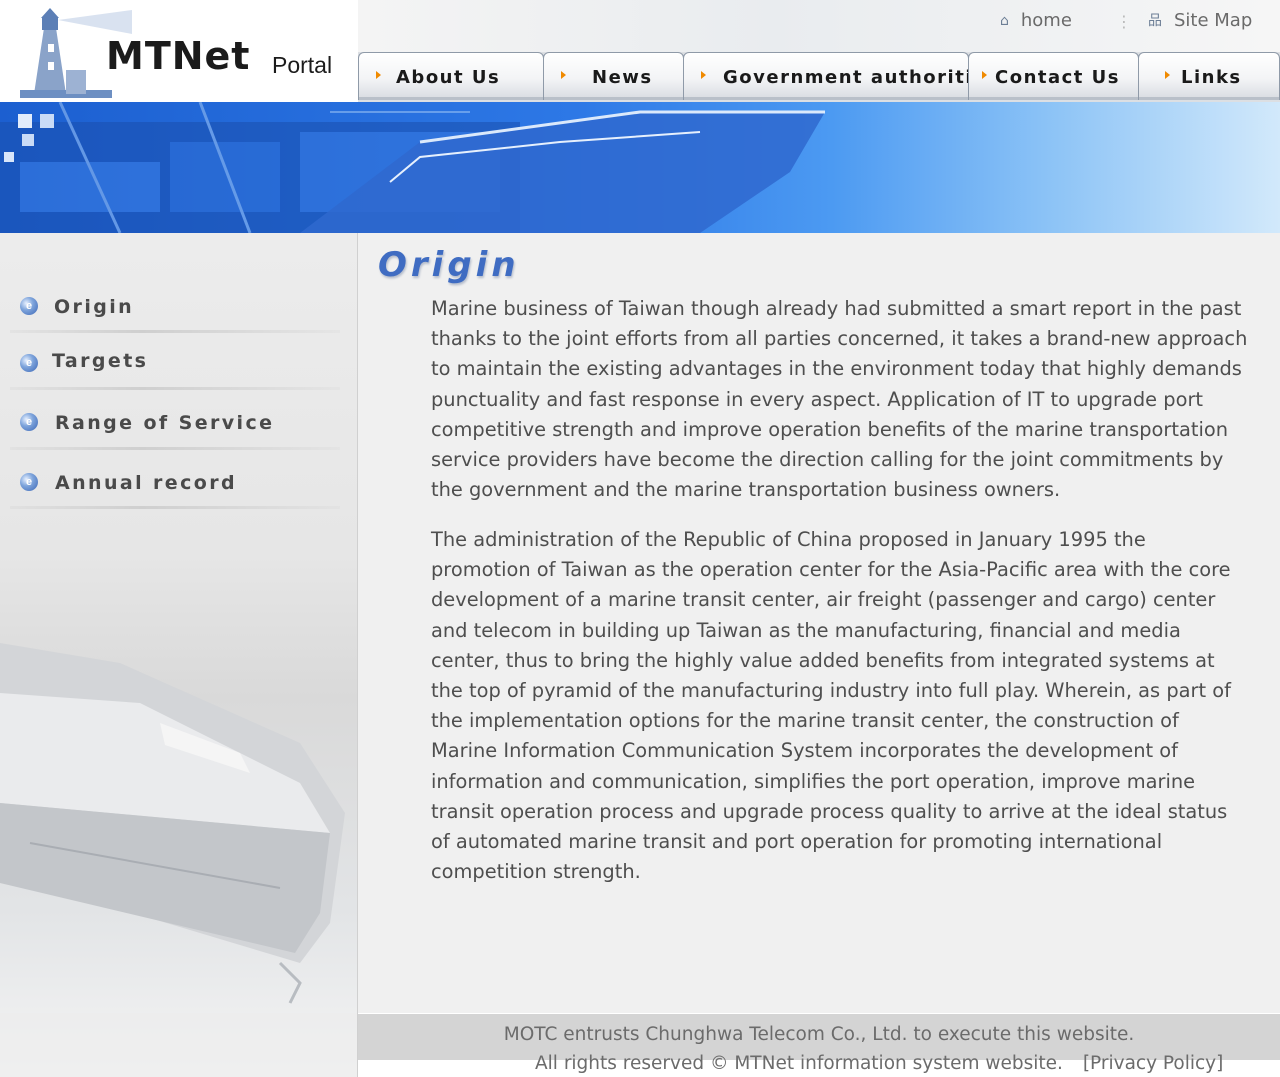 The height and width of the screenshot is (1077, 1280). Describe the element at coordinates (1004, 21) in the screenshot. I see `home-icon: ⌂` at that location.